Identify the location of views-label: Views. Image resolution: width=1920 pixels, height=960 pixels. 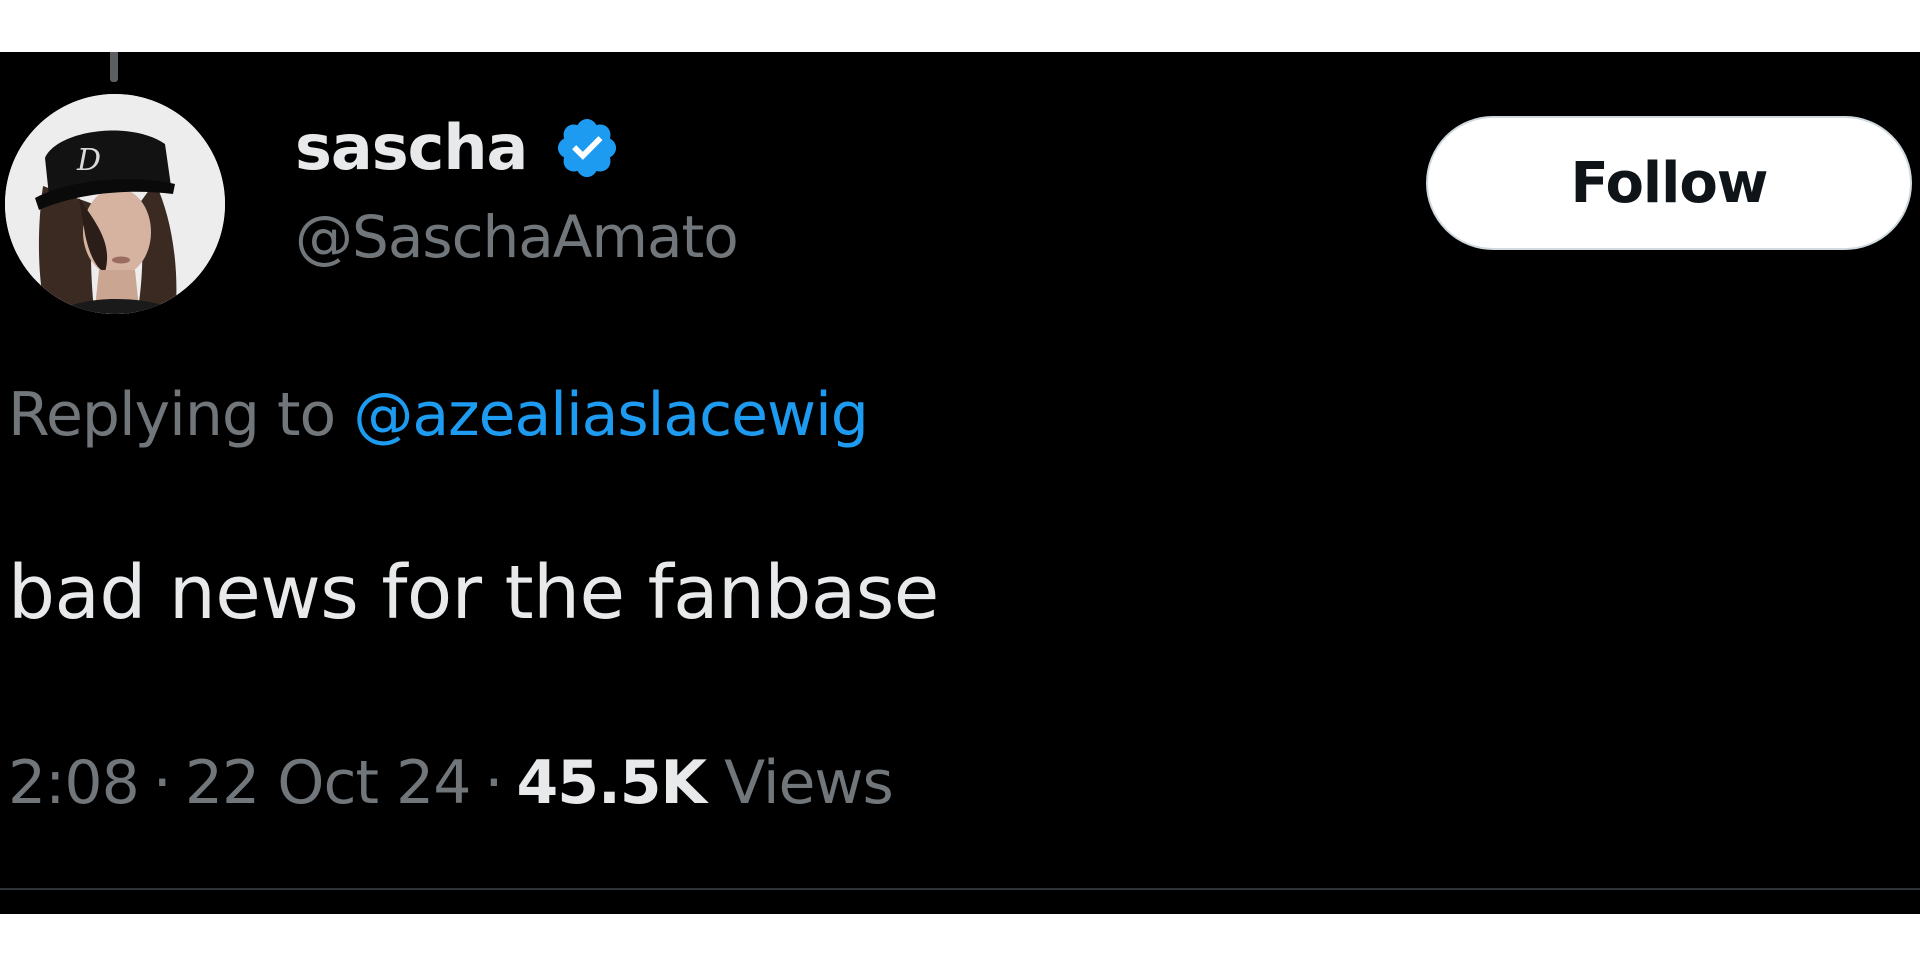
(809, 783).